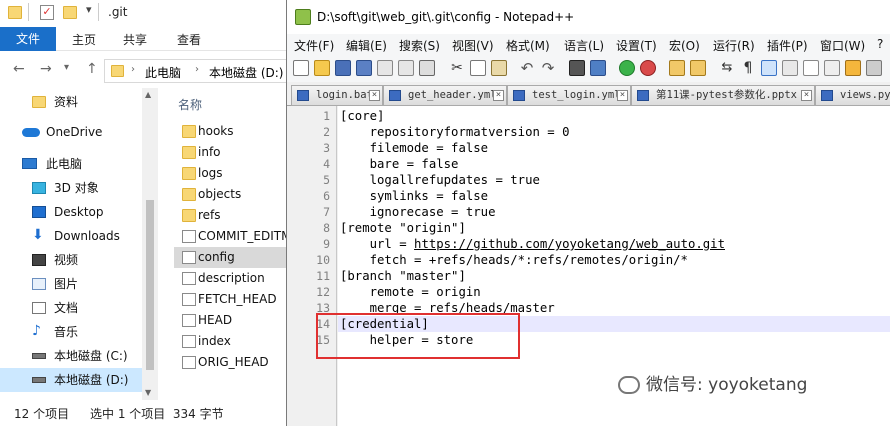 This screenshot has height=426, width=890. What do you see at coordinates (232, 131) in the screenshot?
I see `file-row: hooks` at bounding box center [232, 131].